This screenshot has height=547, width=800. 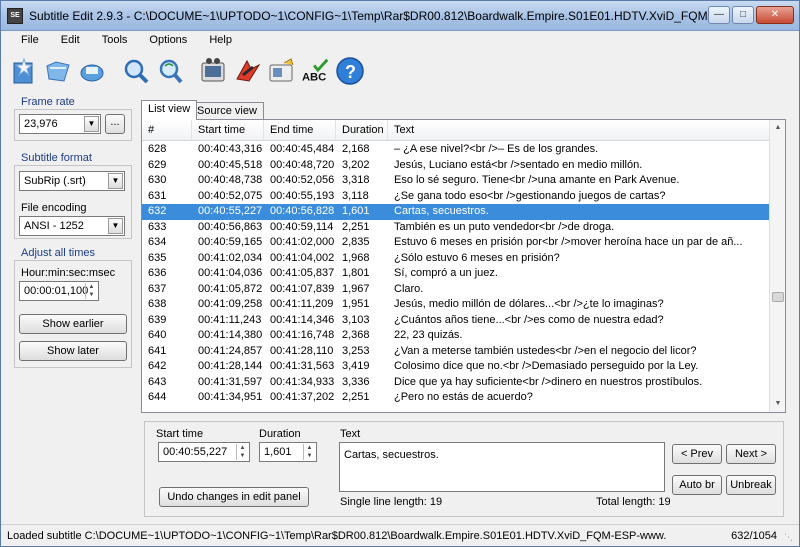 I want to click on fix-errors-button, so click(x=248, y=71).